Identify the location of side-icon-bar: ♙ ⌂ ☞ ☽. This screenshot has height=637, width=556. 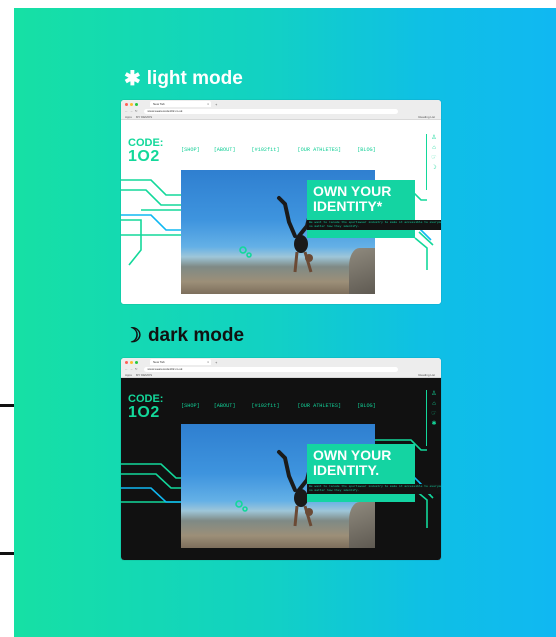
(433, 162).